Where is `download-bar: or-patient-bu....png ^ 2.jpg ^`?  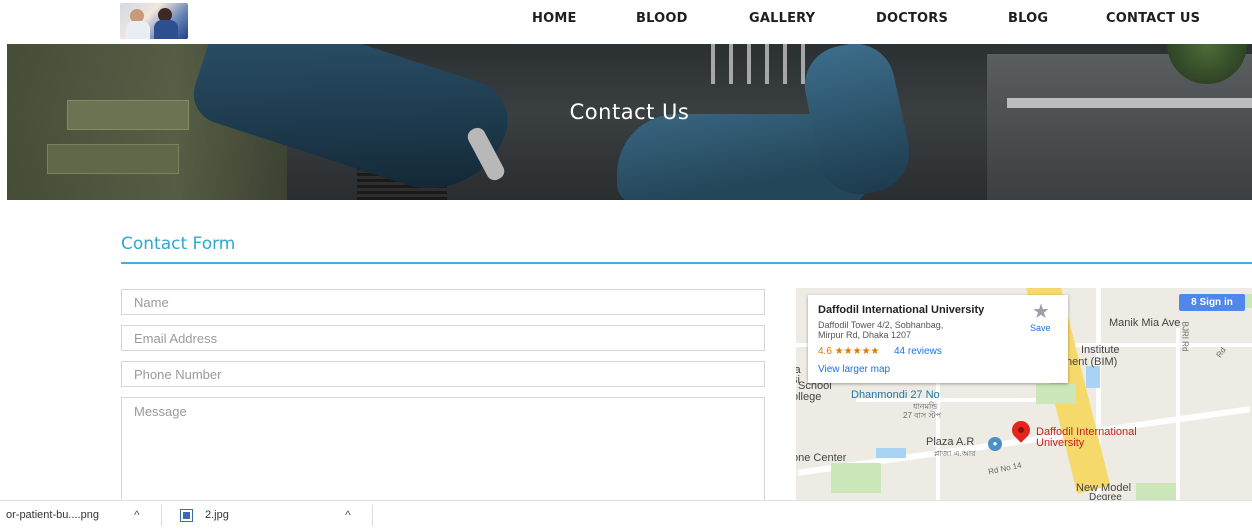
download-bar: or-patient-bu....png ^ 2.jpg ^ is located at coordinates (626, 515).